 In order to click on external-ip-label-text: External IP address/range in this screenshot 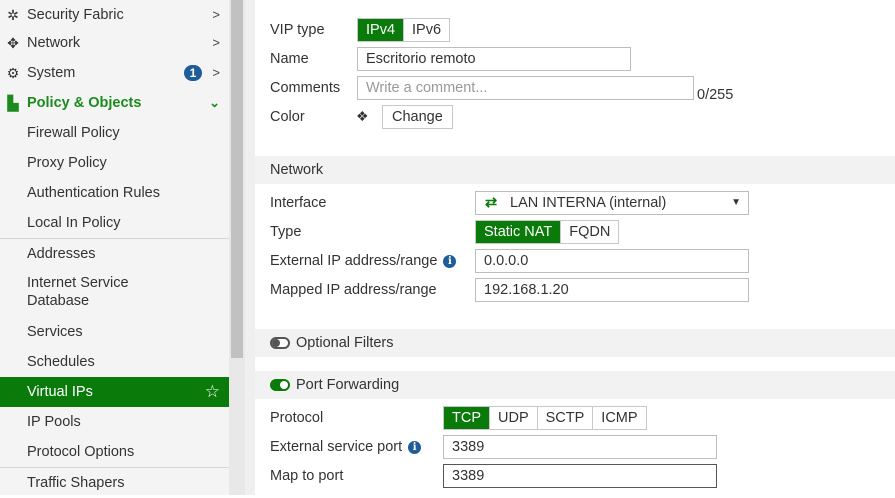, I will do `click(354, 261)`.